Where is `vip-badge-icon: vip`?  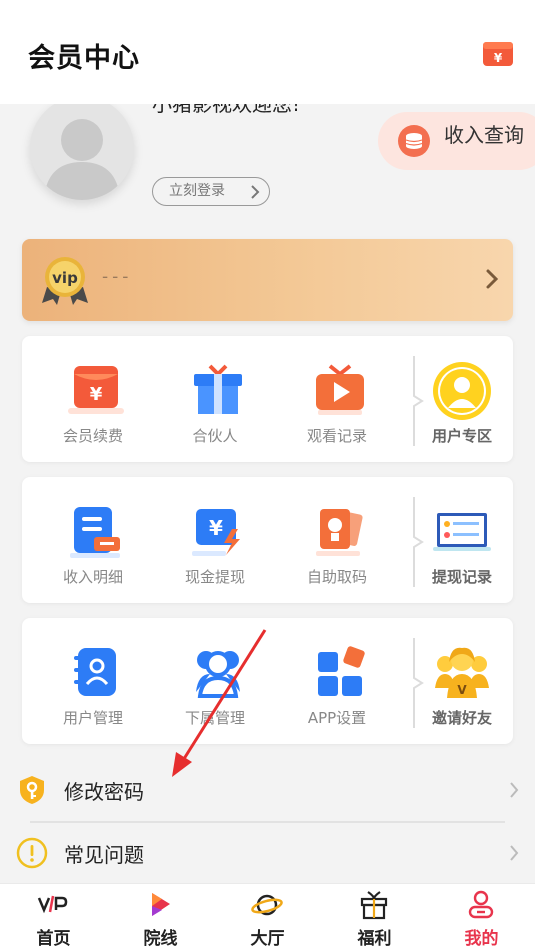 vip-badge-icon: vip is located at coordinates (65, 281).